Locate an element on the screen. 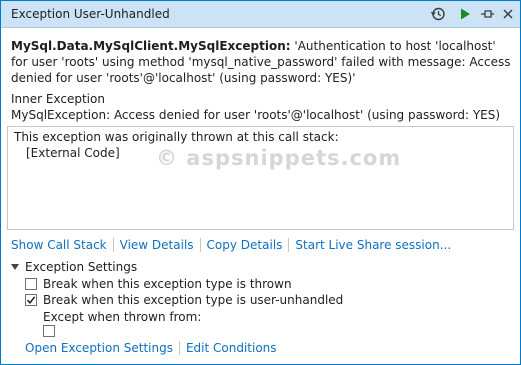 This screenshot has height=365, width=521. break-unhandled-checkbox is located at coordinates (31, 300).